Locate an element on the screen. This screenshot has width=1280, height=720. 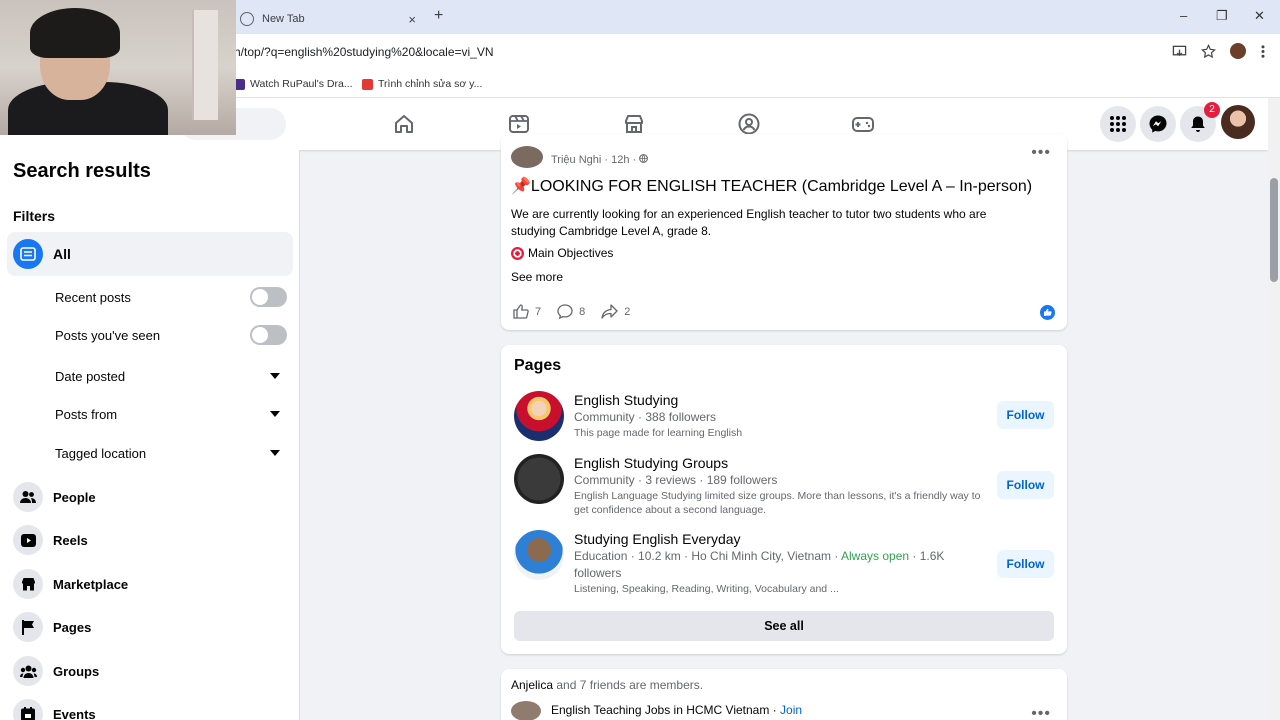
thumbs-up-icon is located at coordinates (521, 311).